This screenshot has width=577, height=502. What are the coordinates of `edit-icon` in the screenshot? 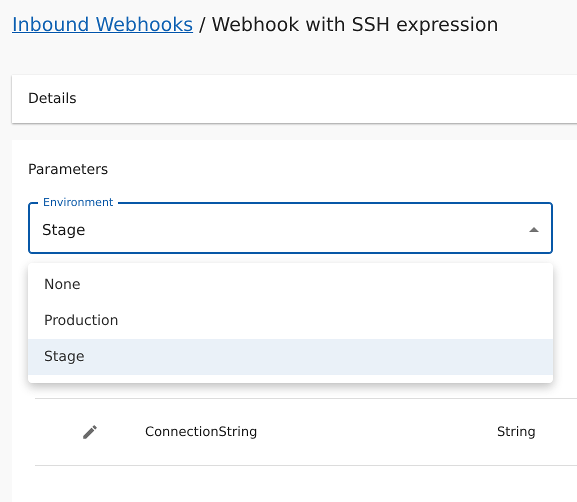 It's located at (90, 432).